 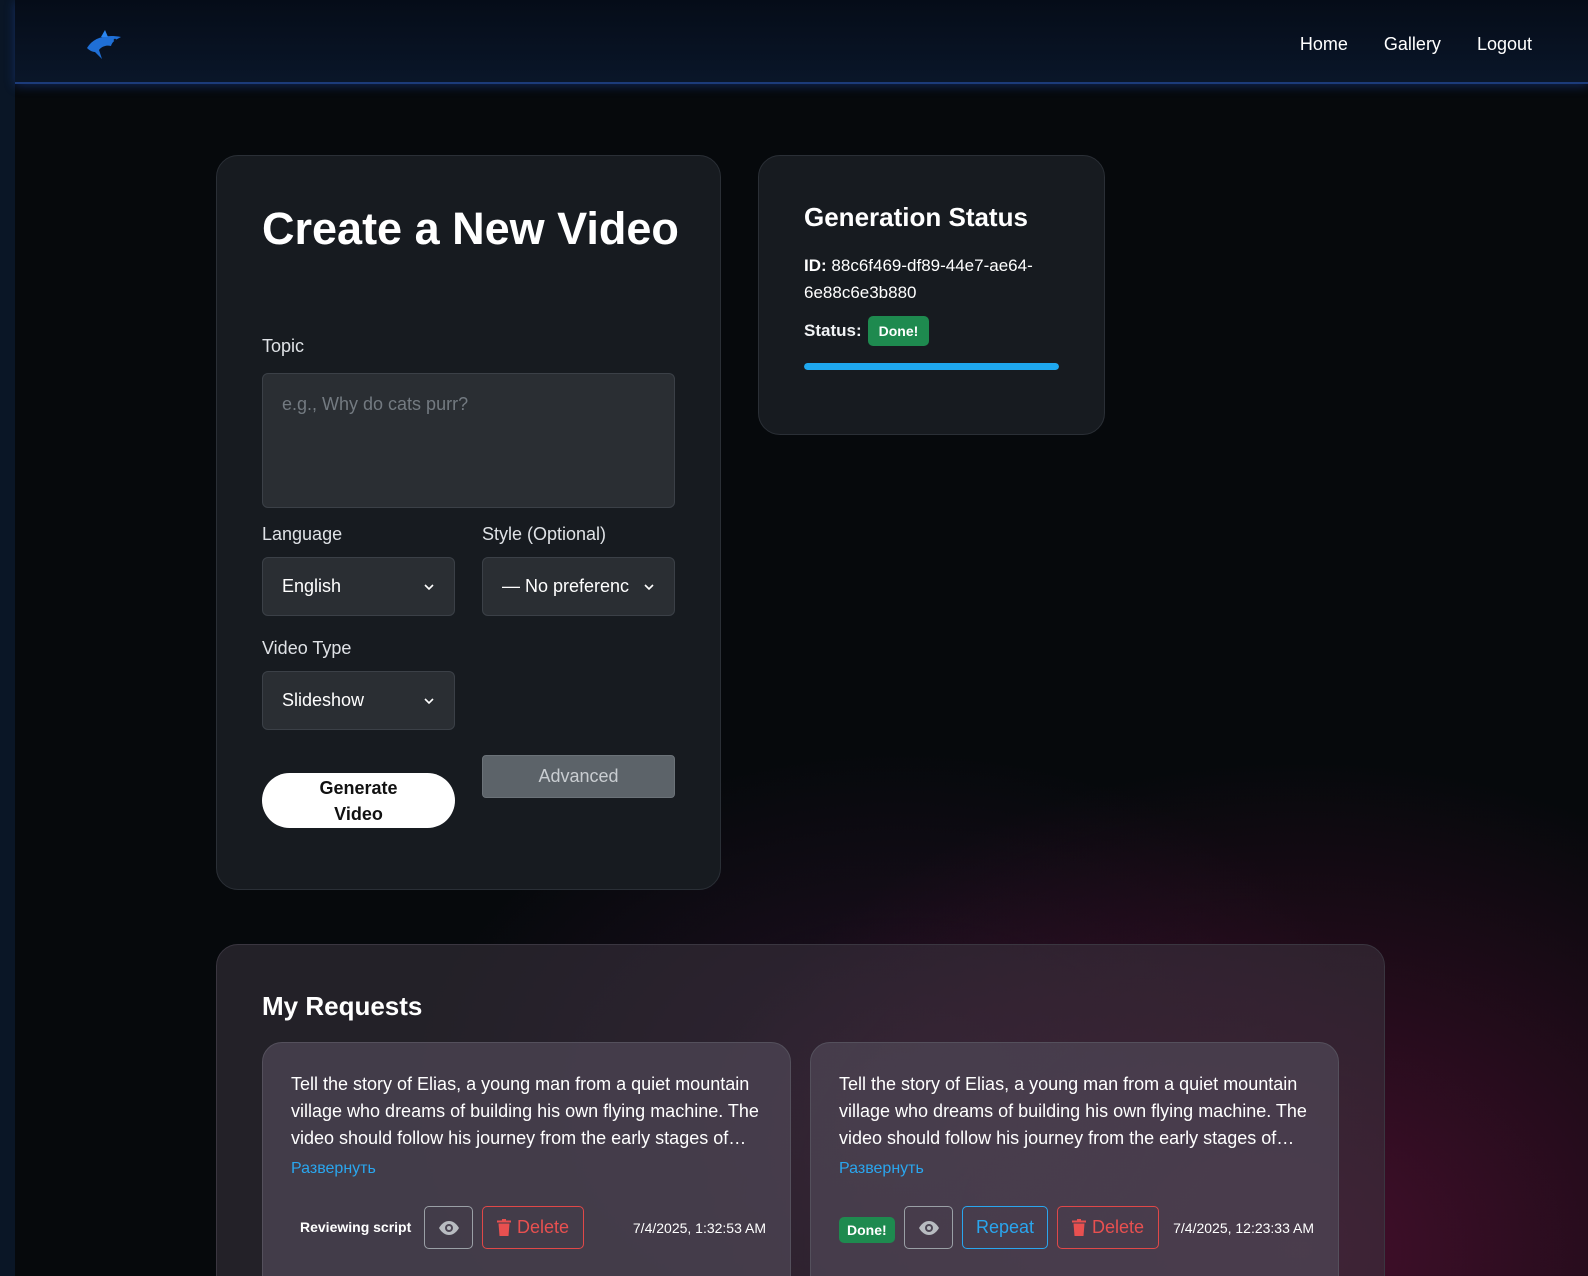 What do you see at coordinates (544, 534) in the screenshot?
I see `style-label: Style (Optional)` at bounding box center [544, 534].